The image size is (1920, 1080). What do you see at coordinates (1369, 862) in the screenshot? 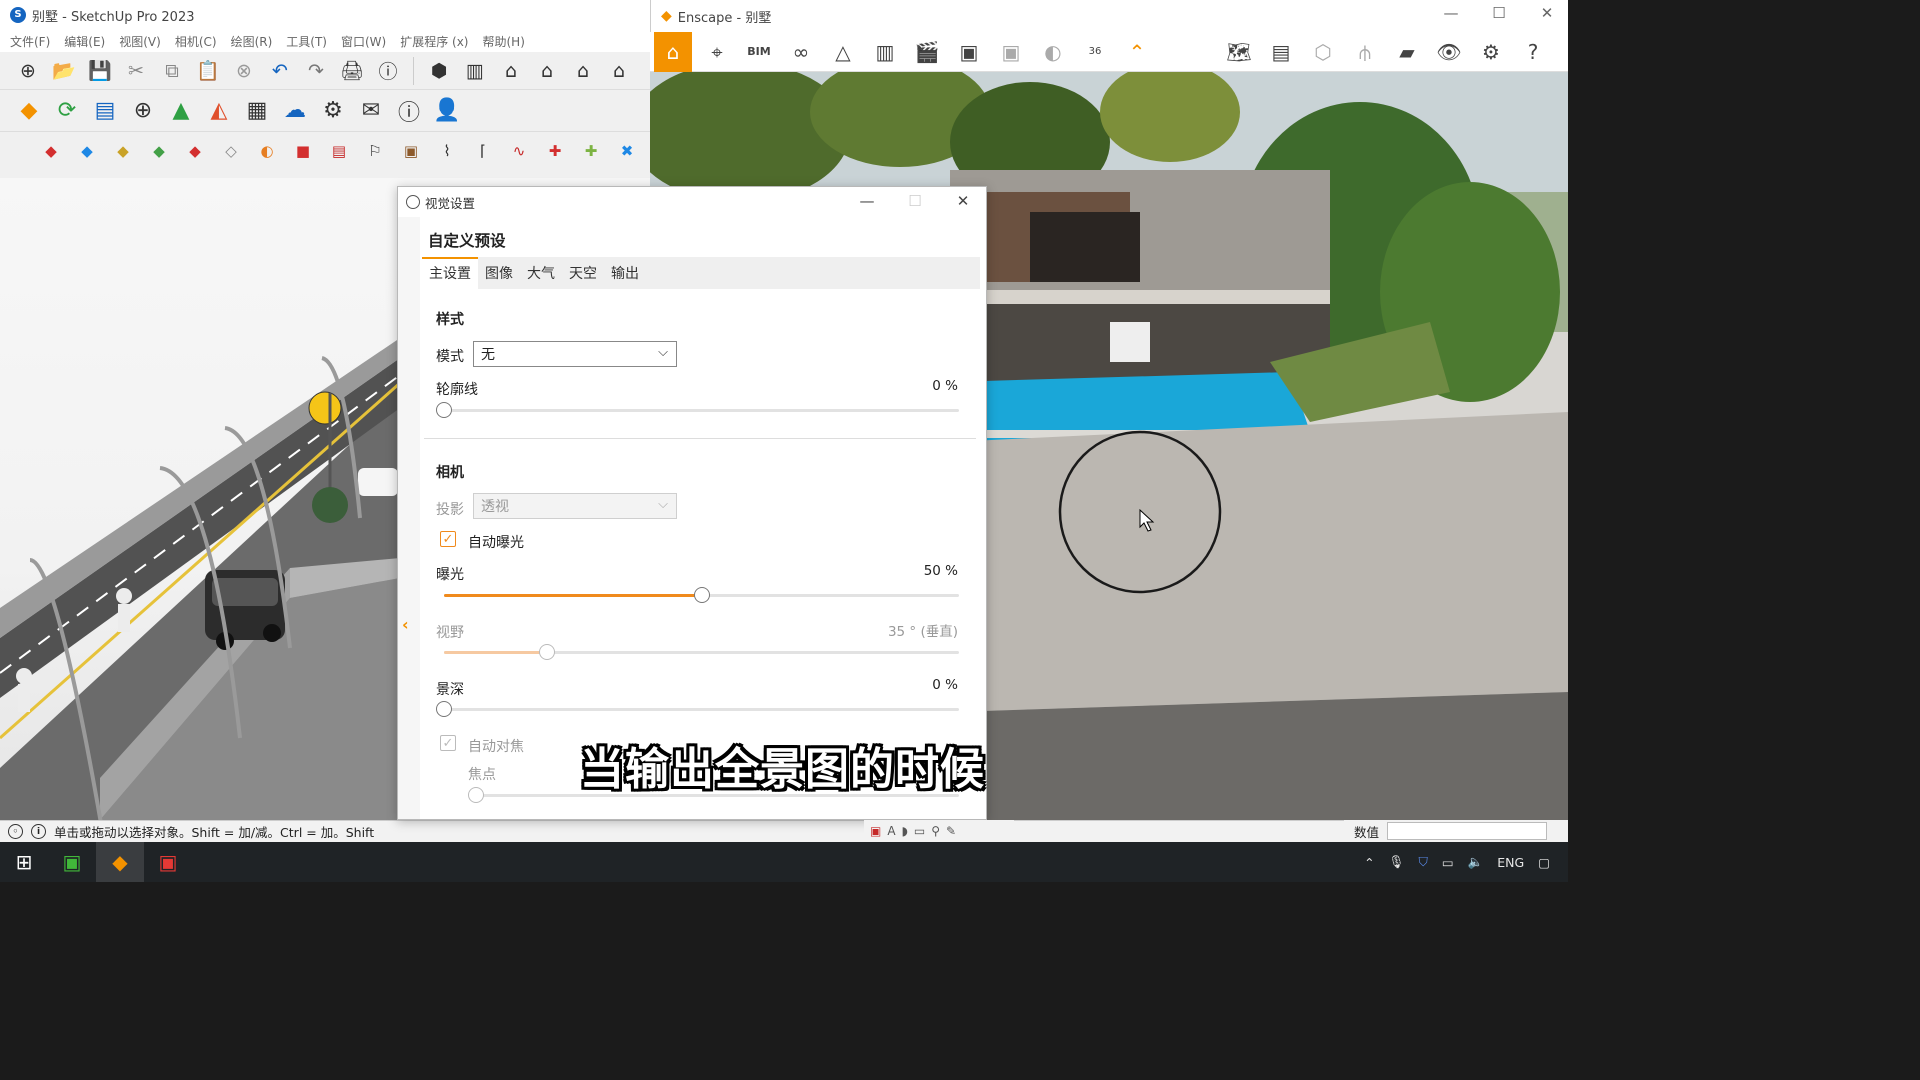
I see `tray-chevron-up-icon: ⌃` at bounding box center [1369, 862].